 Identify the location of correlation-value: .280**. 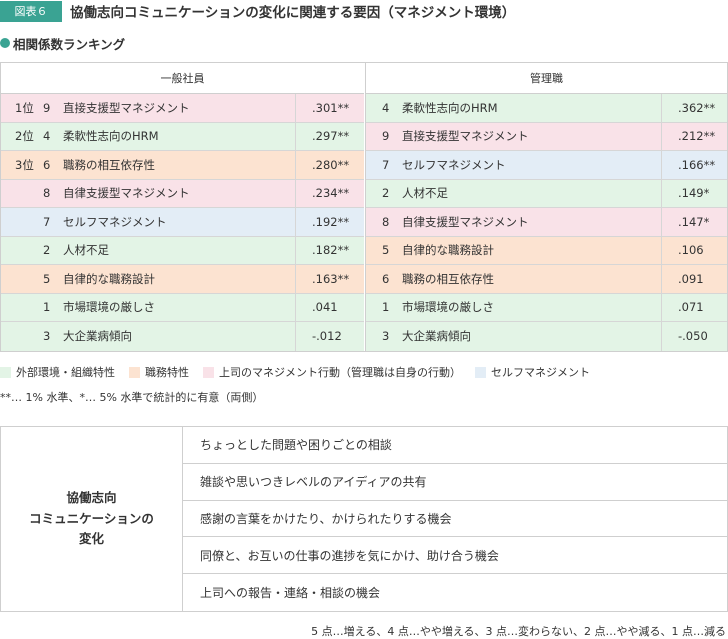
(329, 165).